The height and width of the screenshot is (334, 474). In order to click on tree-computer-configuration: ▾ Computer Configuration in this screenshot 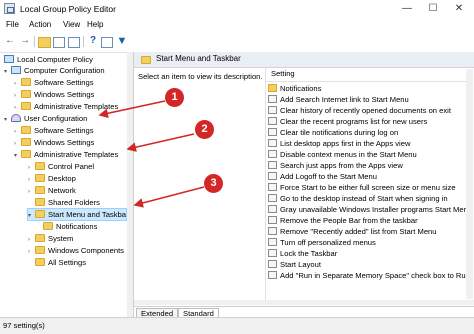, I will do `click(54, 70)`.